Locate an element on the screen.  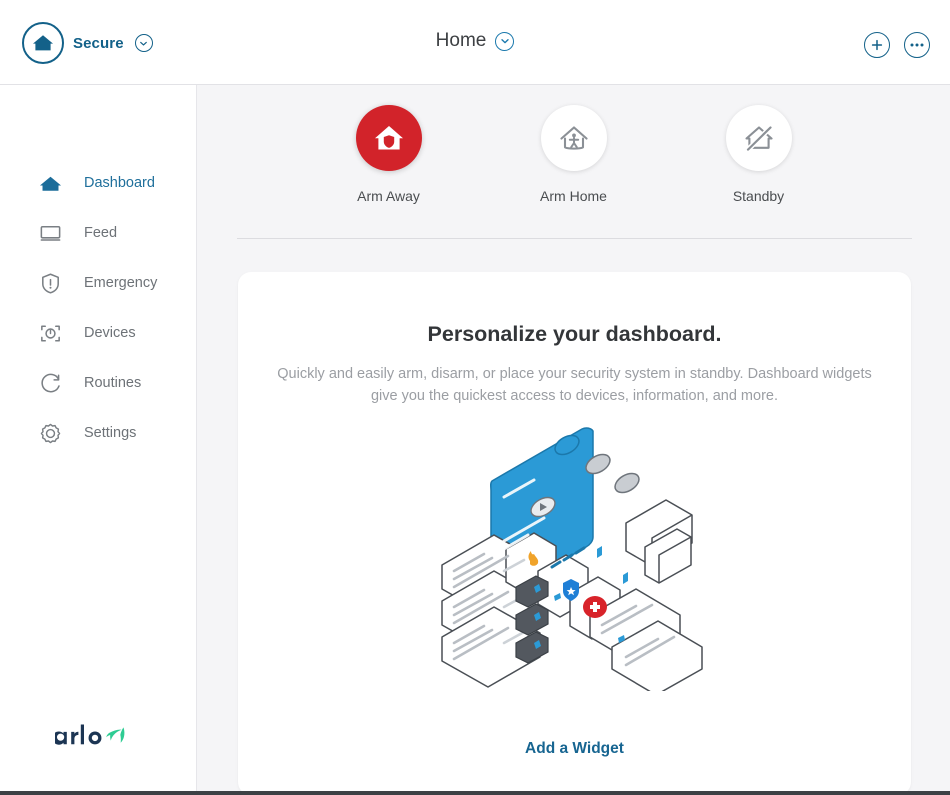
window-bottom-bar is located at coordinates (475, 793).